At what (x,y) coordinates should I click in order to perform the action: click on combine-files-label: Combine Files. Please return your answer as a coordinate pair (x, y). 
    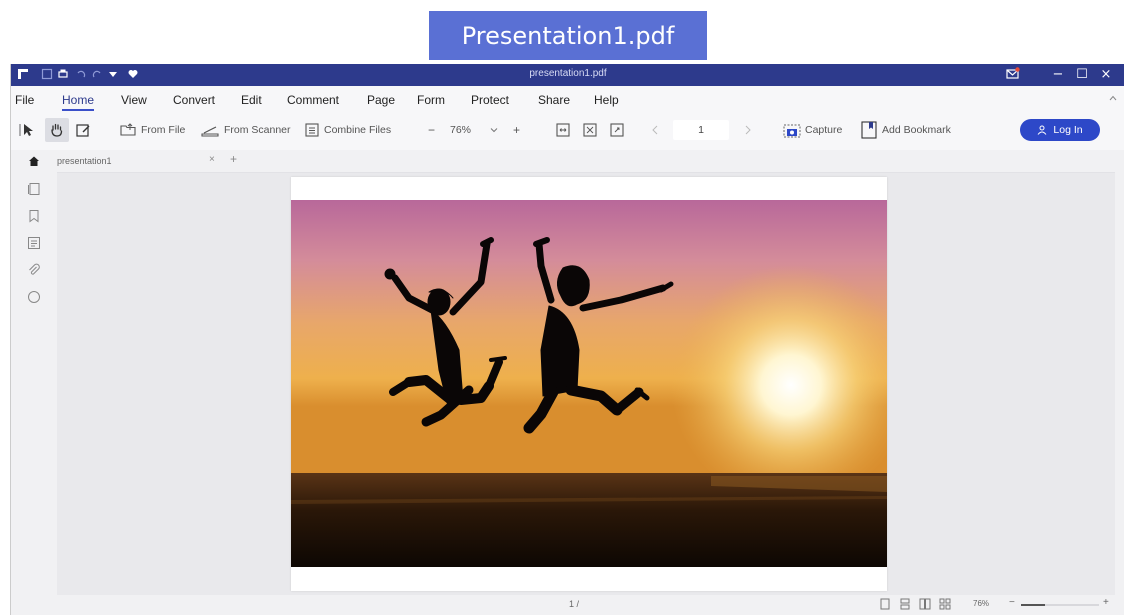
    Looking at the image, I should click on (358, 130).